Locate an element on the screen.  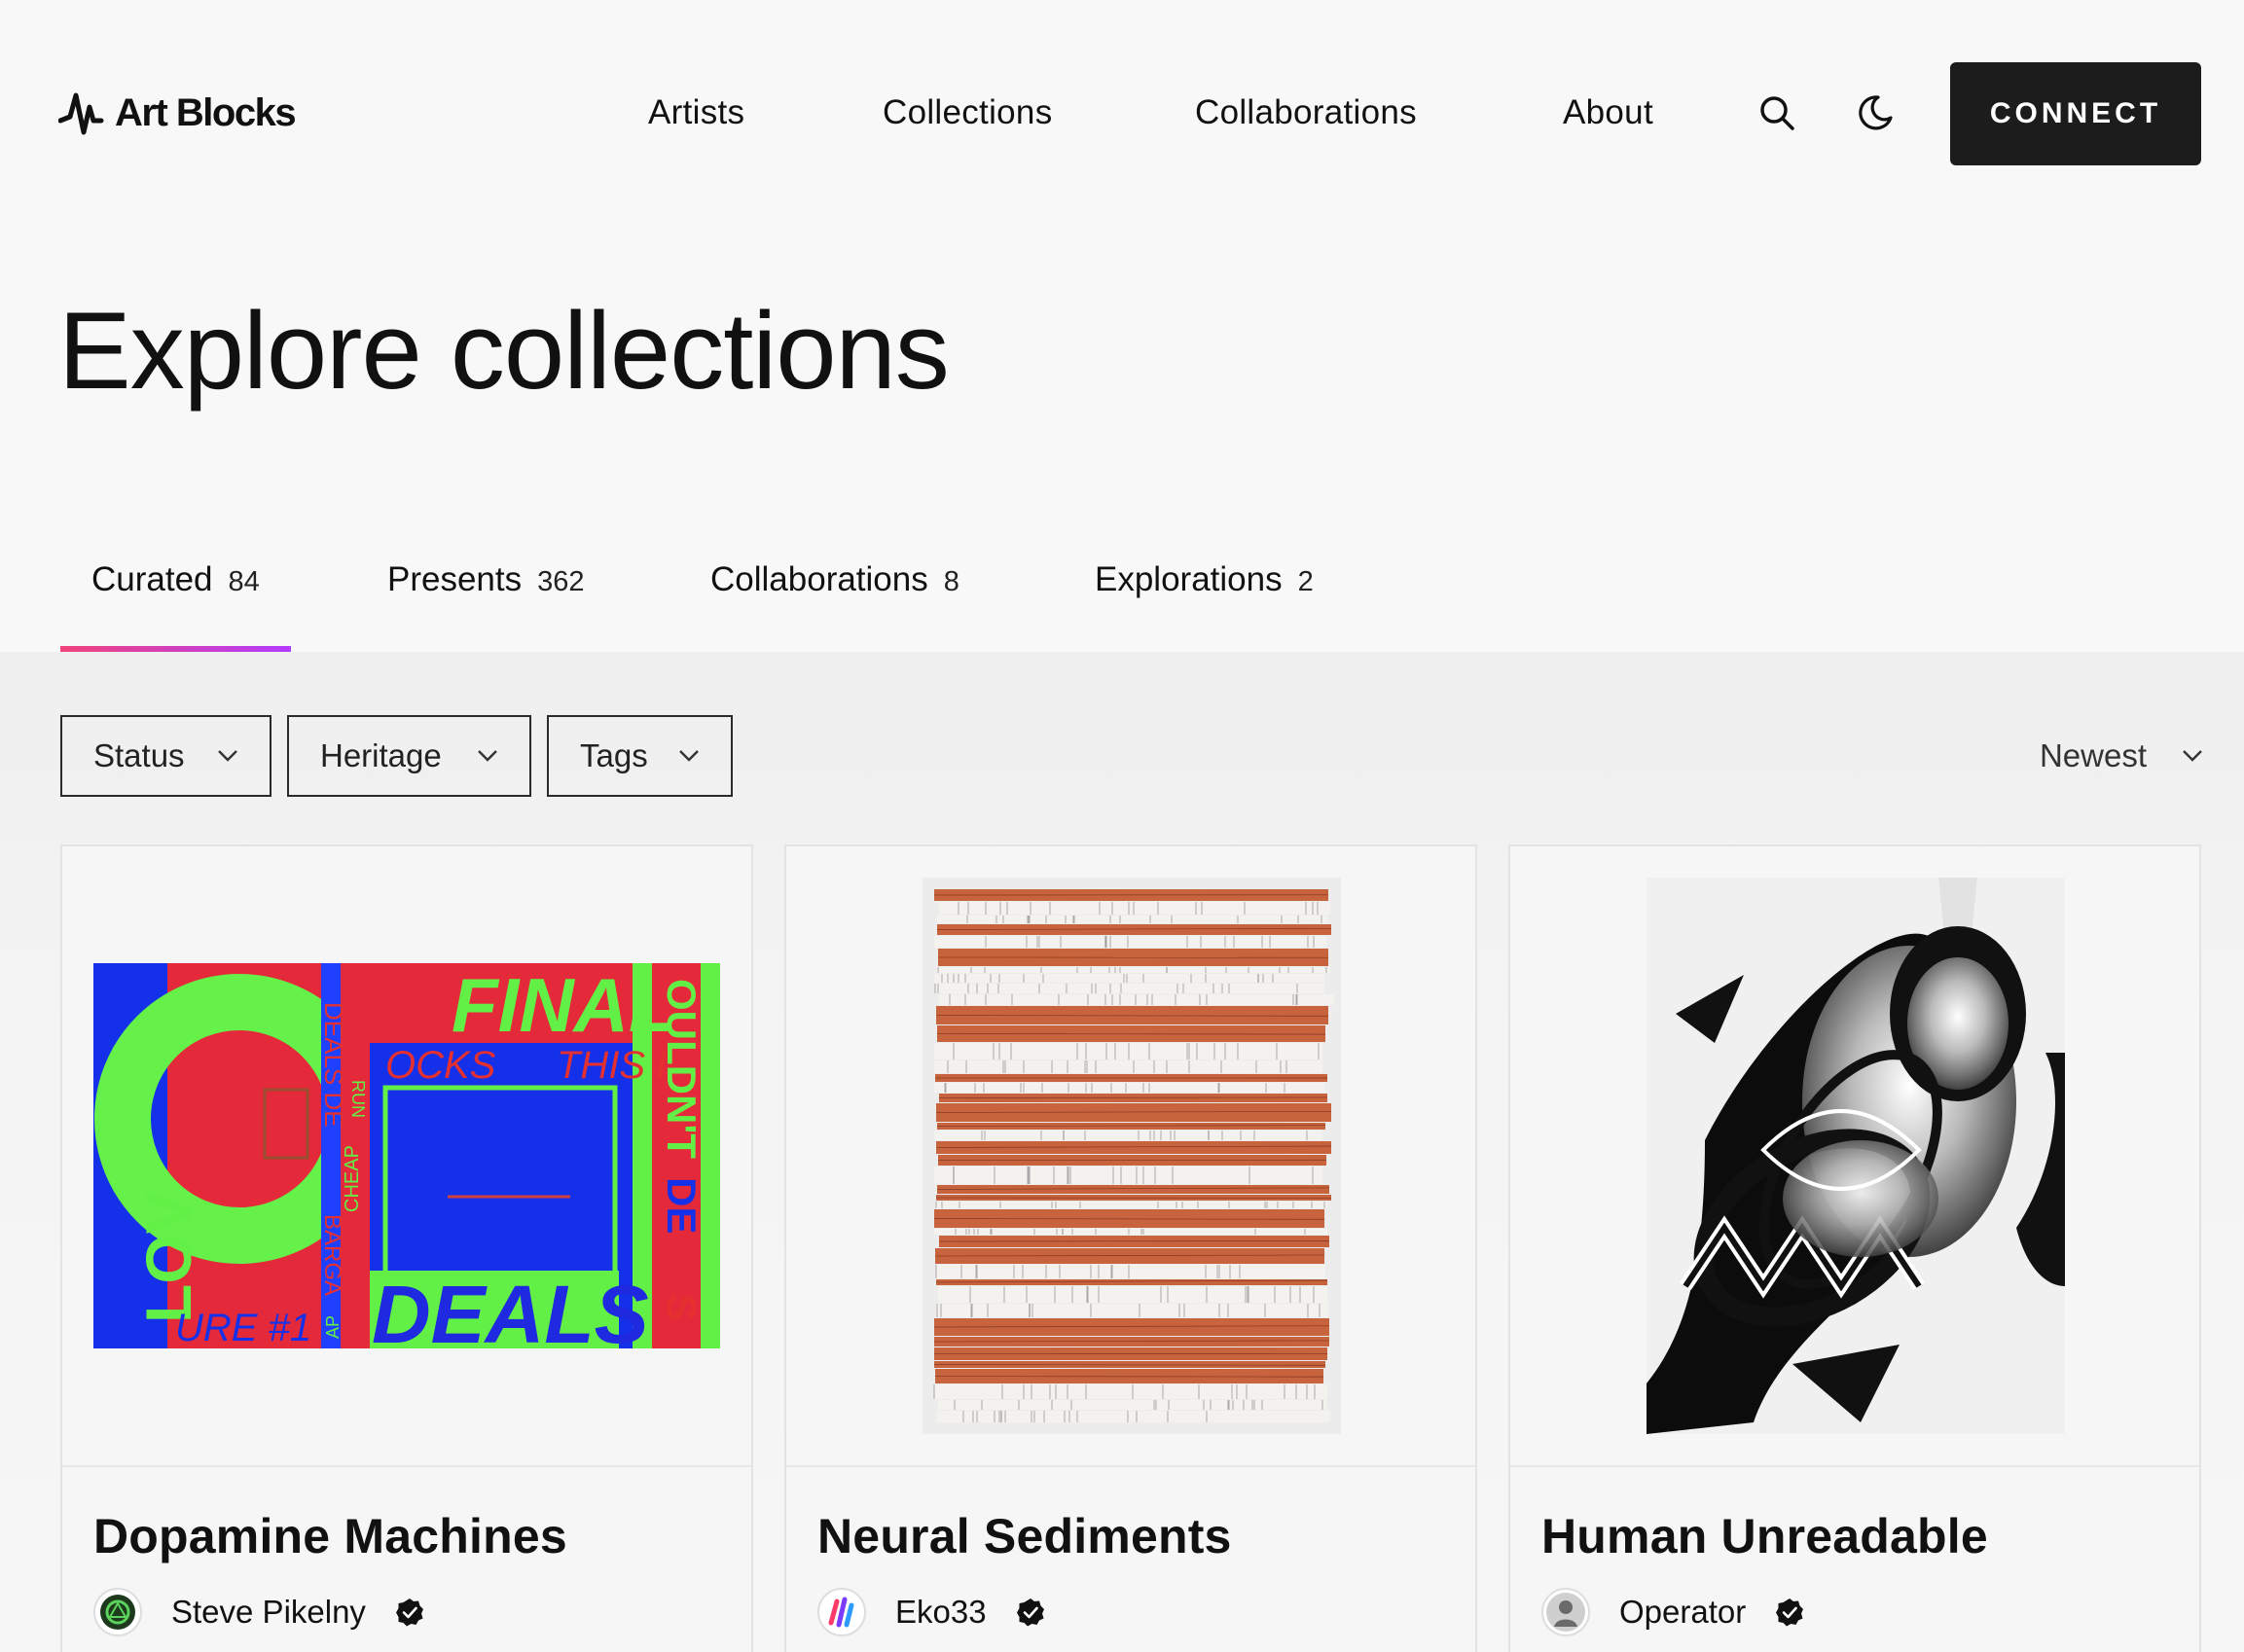
moon-icon is located at coordinates (1876, 112).